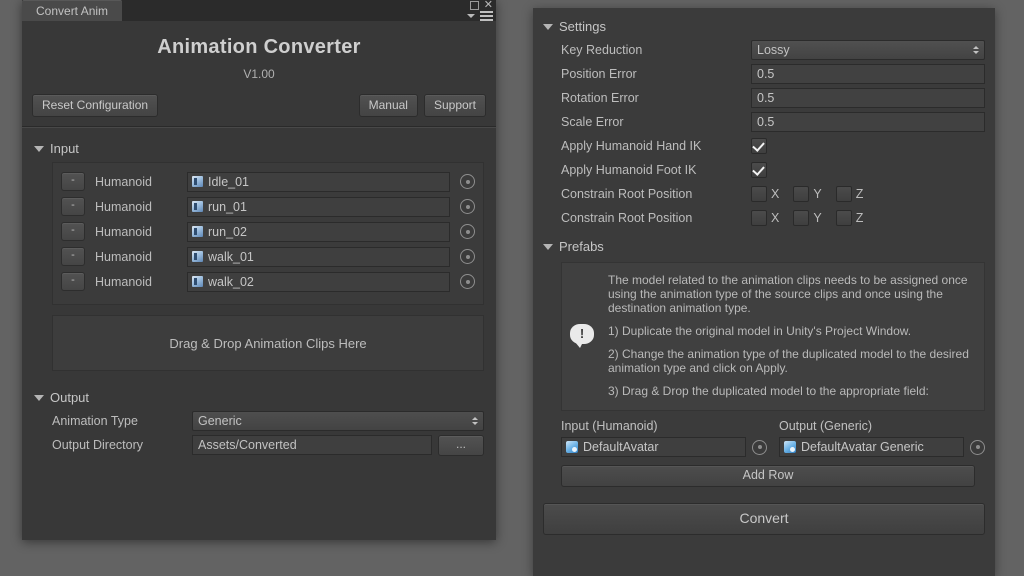  I want to click on prefabs-foldout: Prefabs, so click(764, 246).